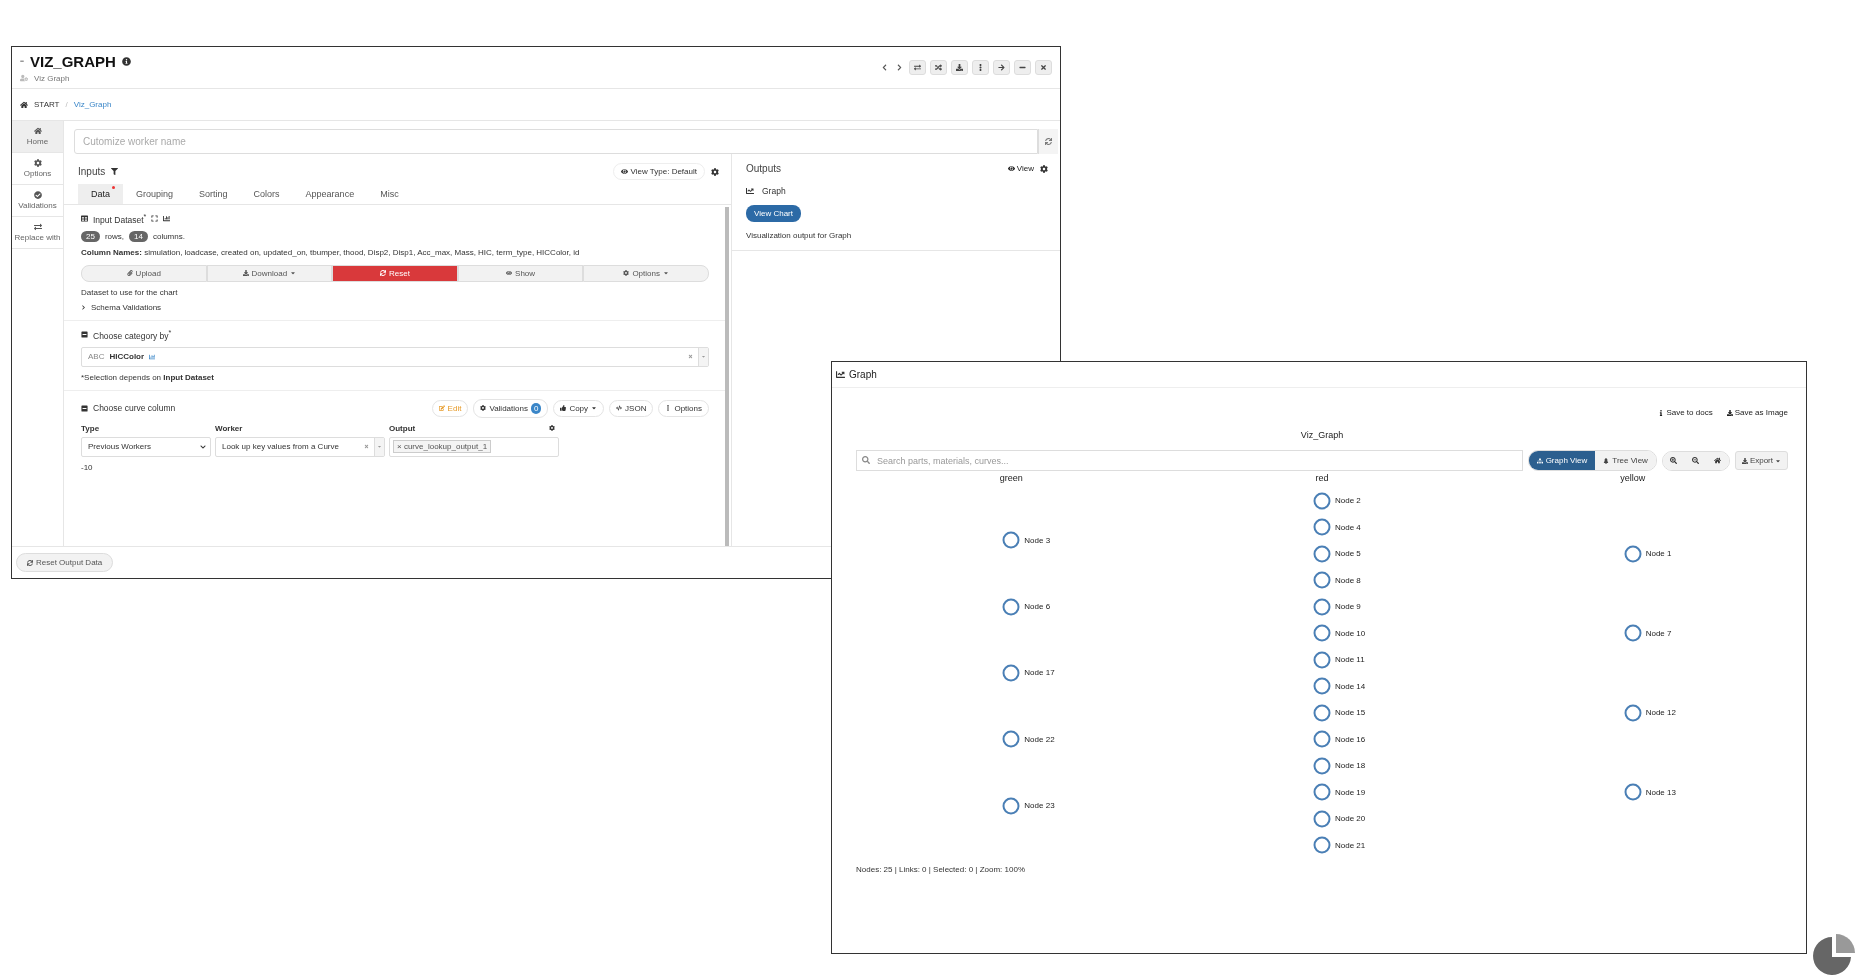  Describe the element at coordinates (727, 376) in the screenshot. I see `scrollbar` at that location.